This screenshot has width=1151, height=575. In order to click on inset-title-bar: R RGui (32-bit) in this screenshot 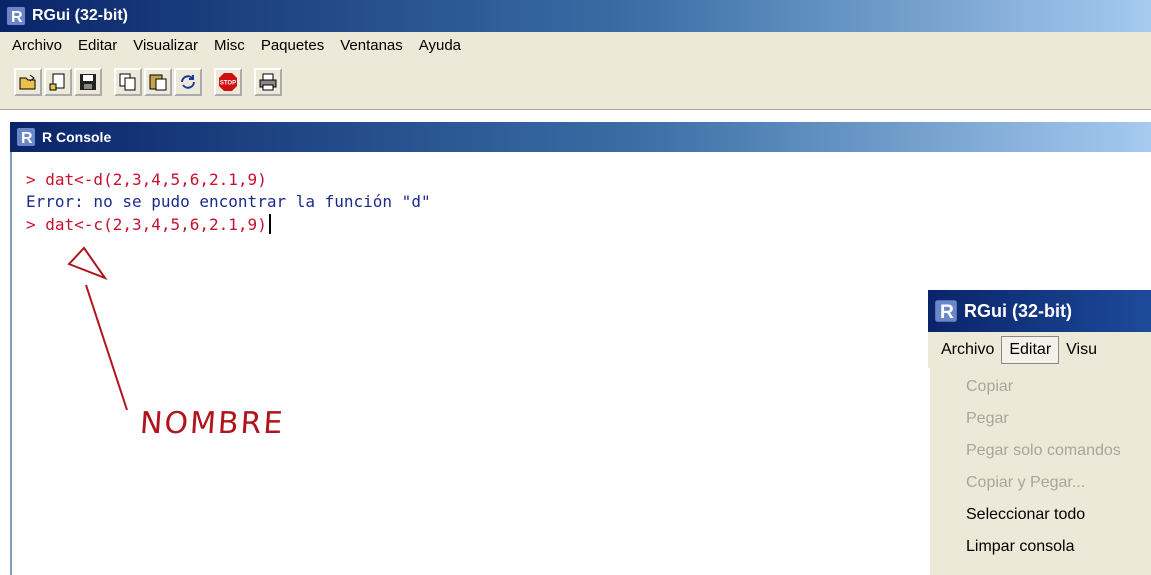, I will do `click(1039, 311)`.